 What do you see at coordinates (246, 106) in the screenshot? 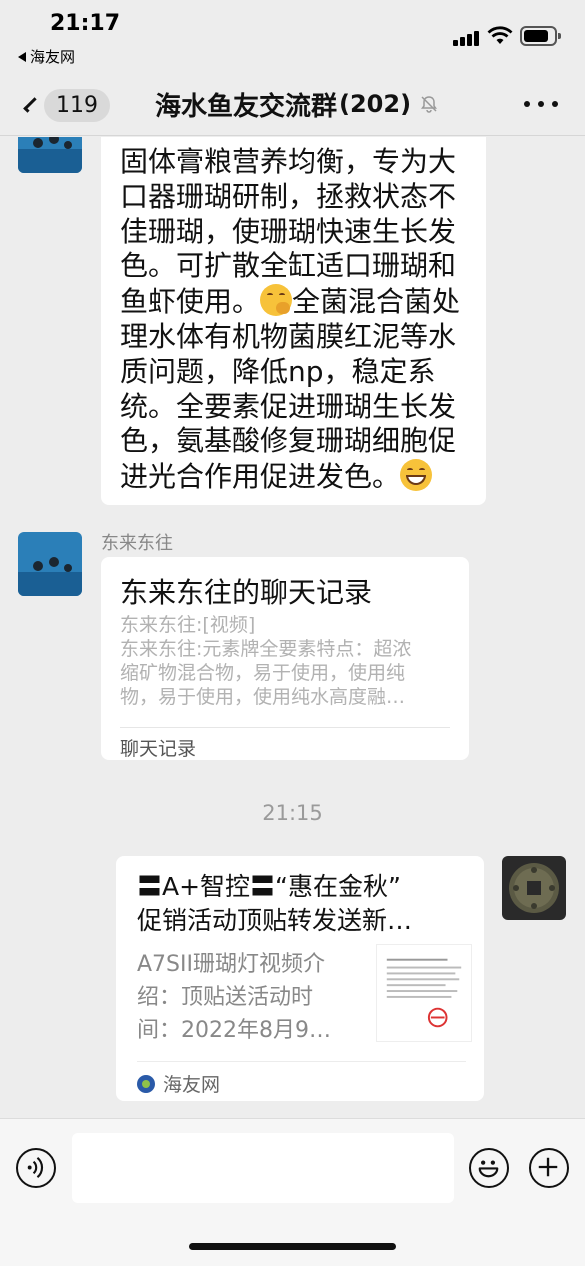
I see `group-name: 海水鱼友交流群` at bounding box center [246, 106].